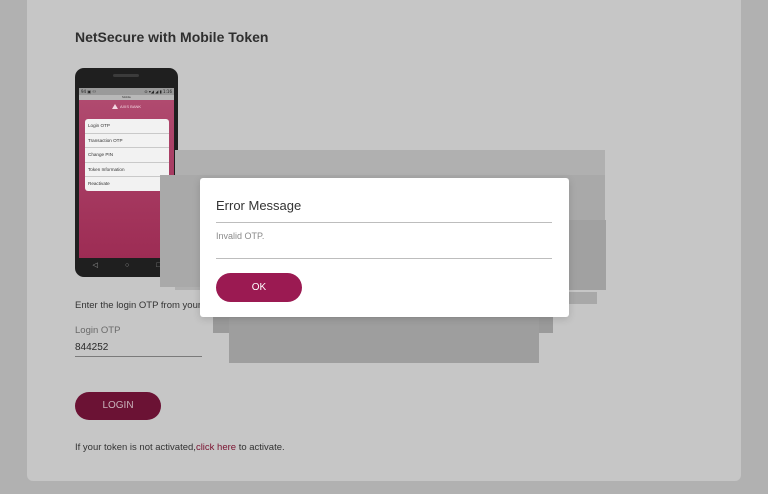 This screenshot has width=768, height=494. Describe the element at coordinates (384, 247) in the screenshot. I see `error-dialog: Error Message Invalid OTP. OK` at that location.